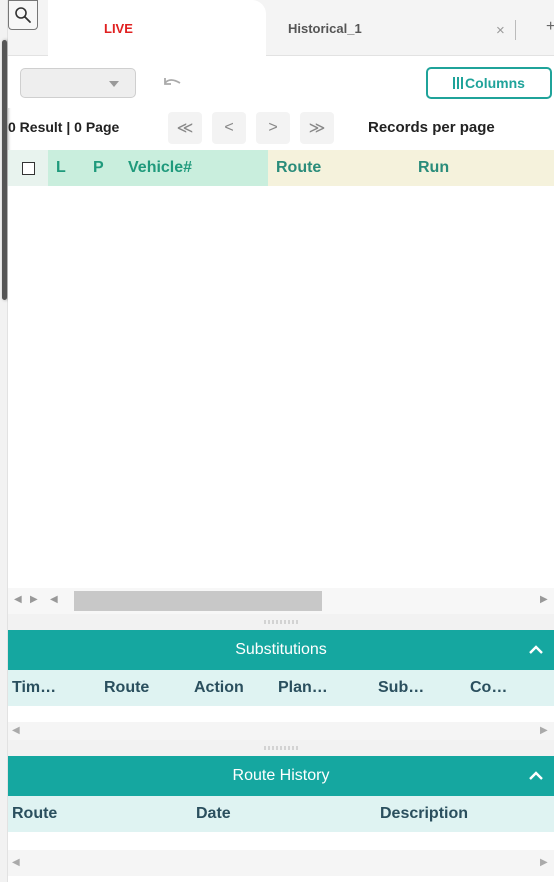 Image resolution: width=554 pixels, height=882 pixels. I want to click on header-group-route: Route Run, so click(411, 168).